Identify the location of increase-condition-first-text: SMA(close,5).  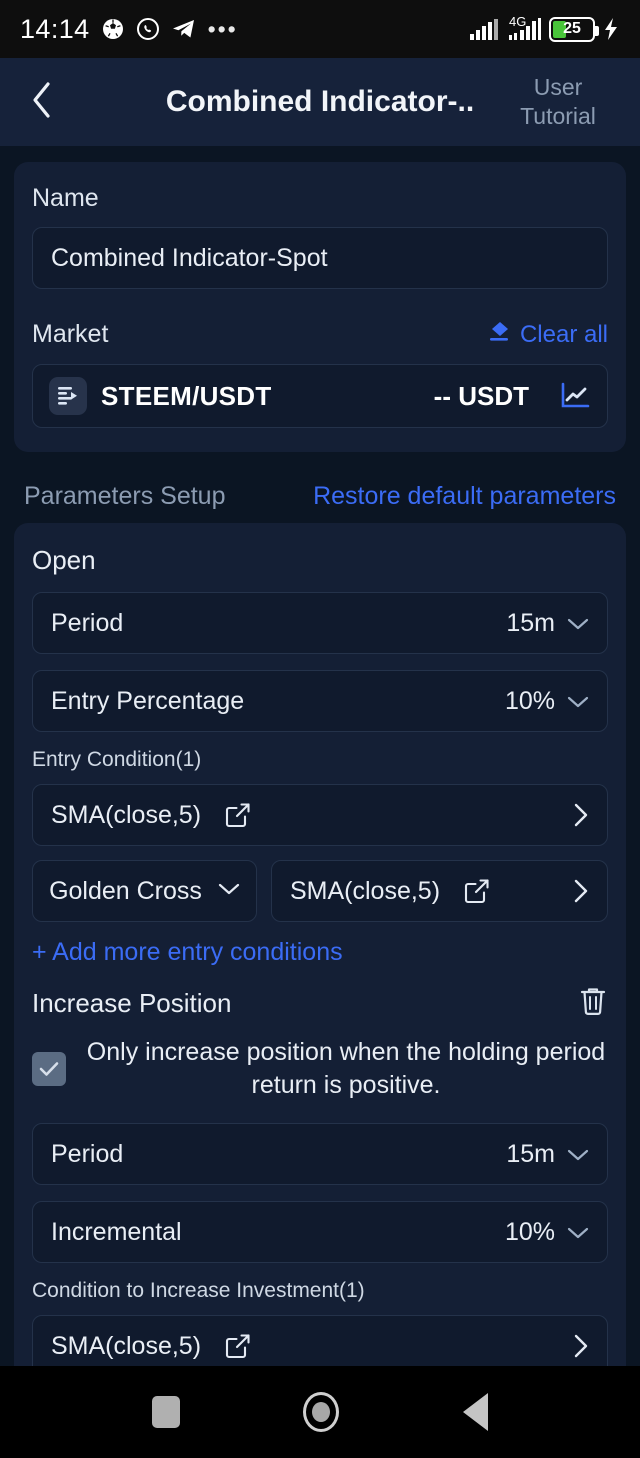
(126, 1345).